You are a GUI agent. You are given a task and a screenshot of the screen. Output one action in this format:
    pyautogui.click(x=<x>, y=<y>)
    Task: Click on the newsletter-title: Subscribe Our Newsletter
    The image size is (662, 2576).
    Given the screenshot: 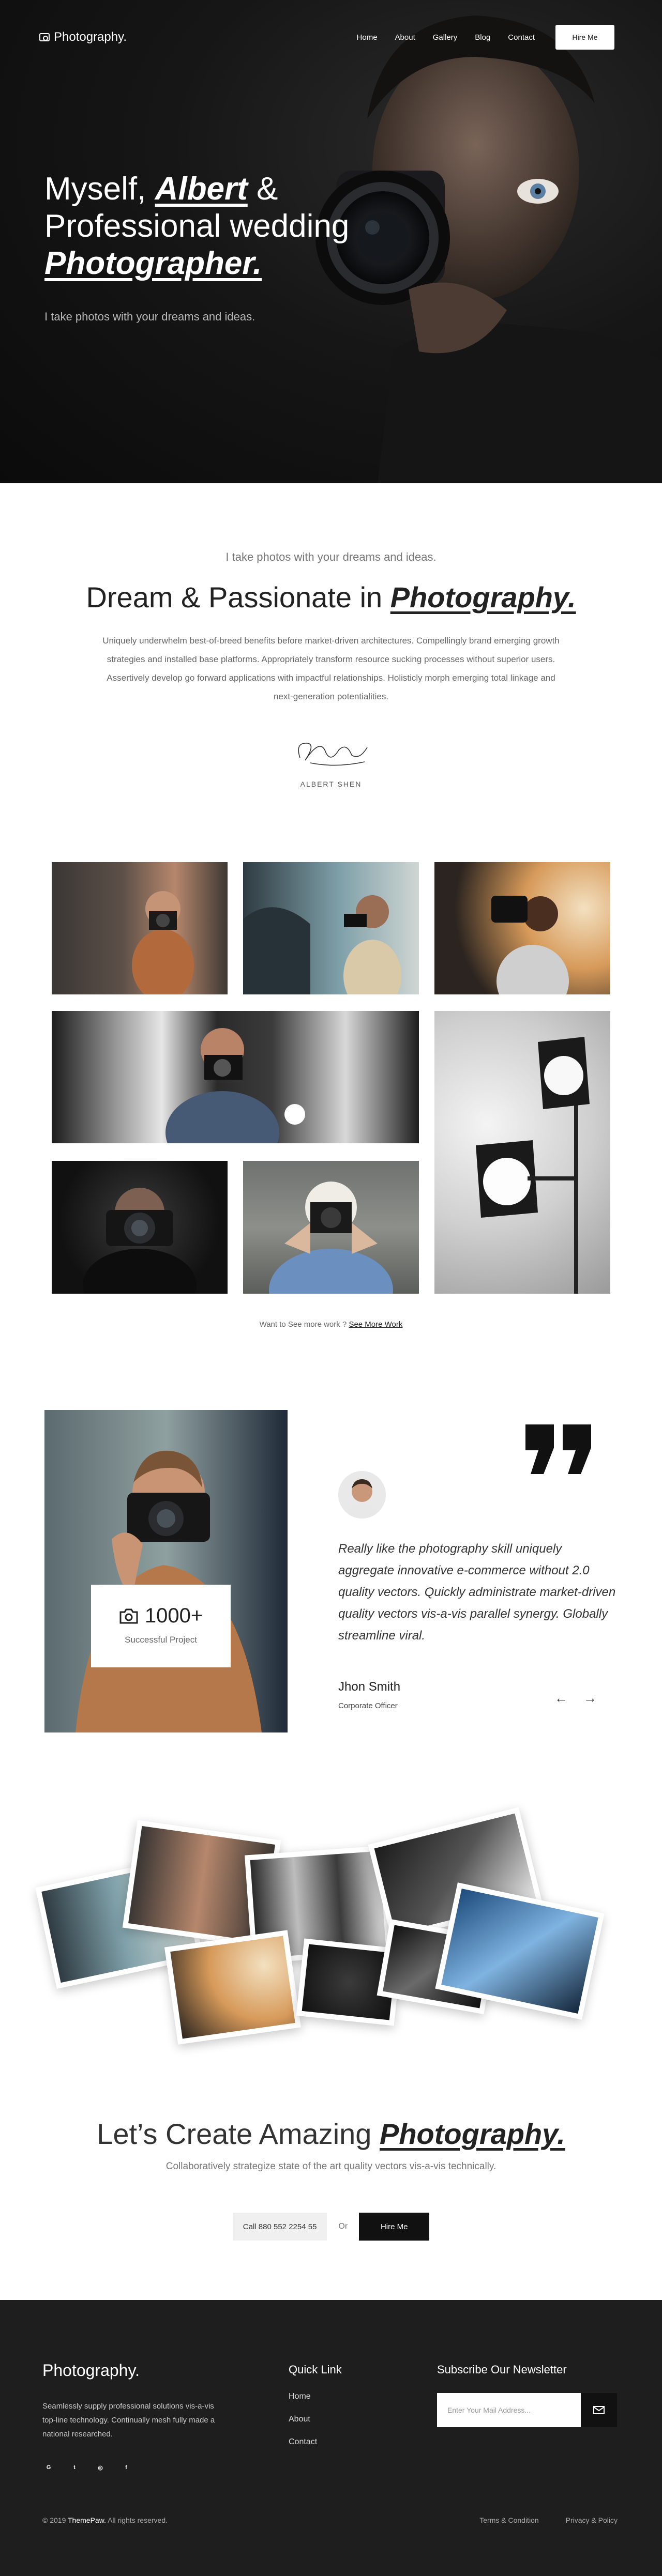 What is the action you would take?
    pyautogui.click(x=502, y=2370)
    